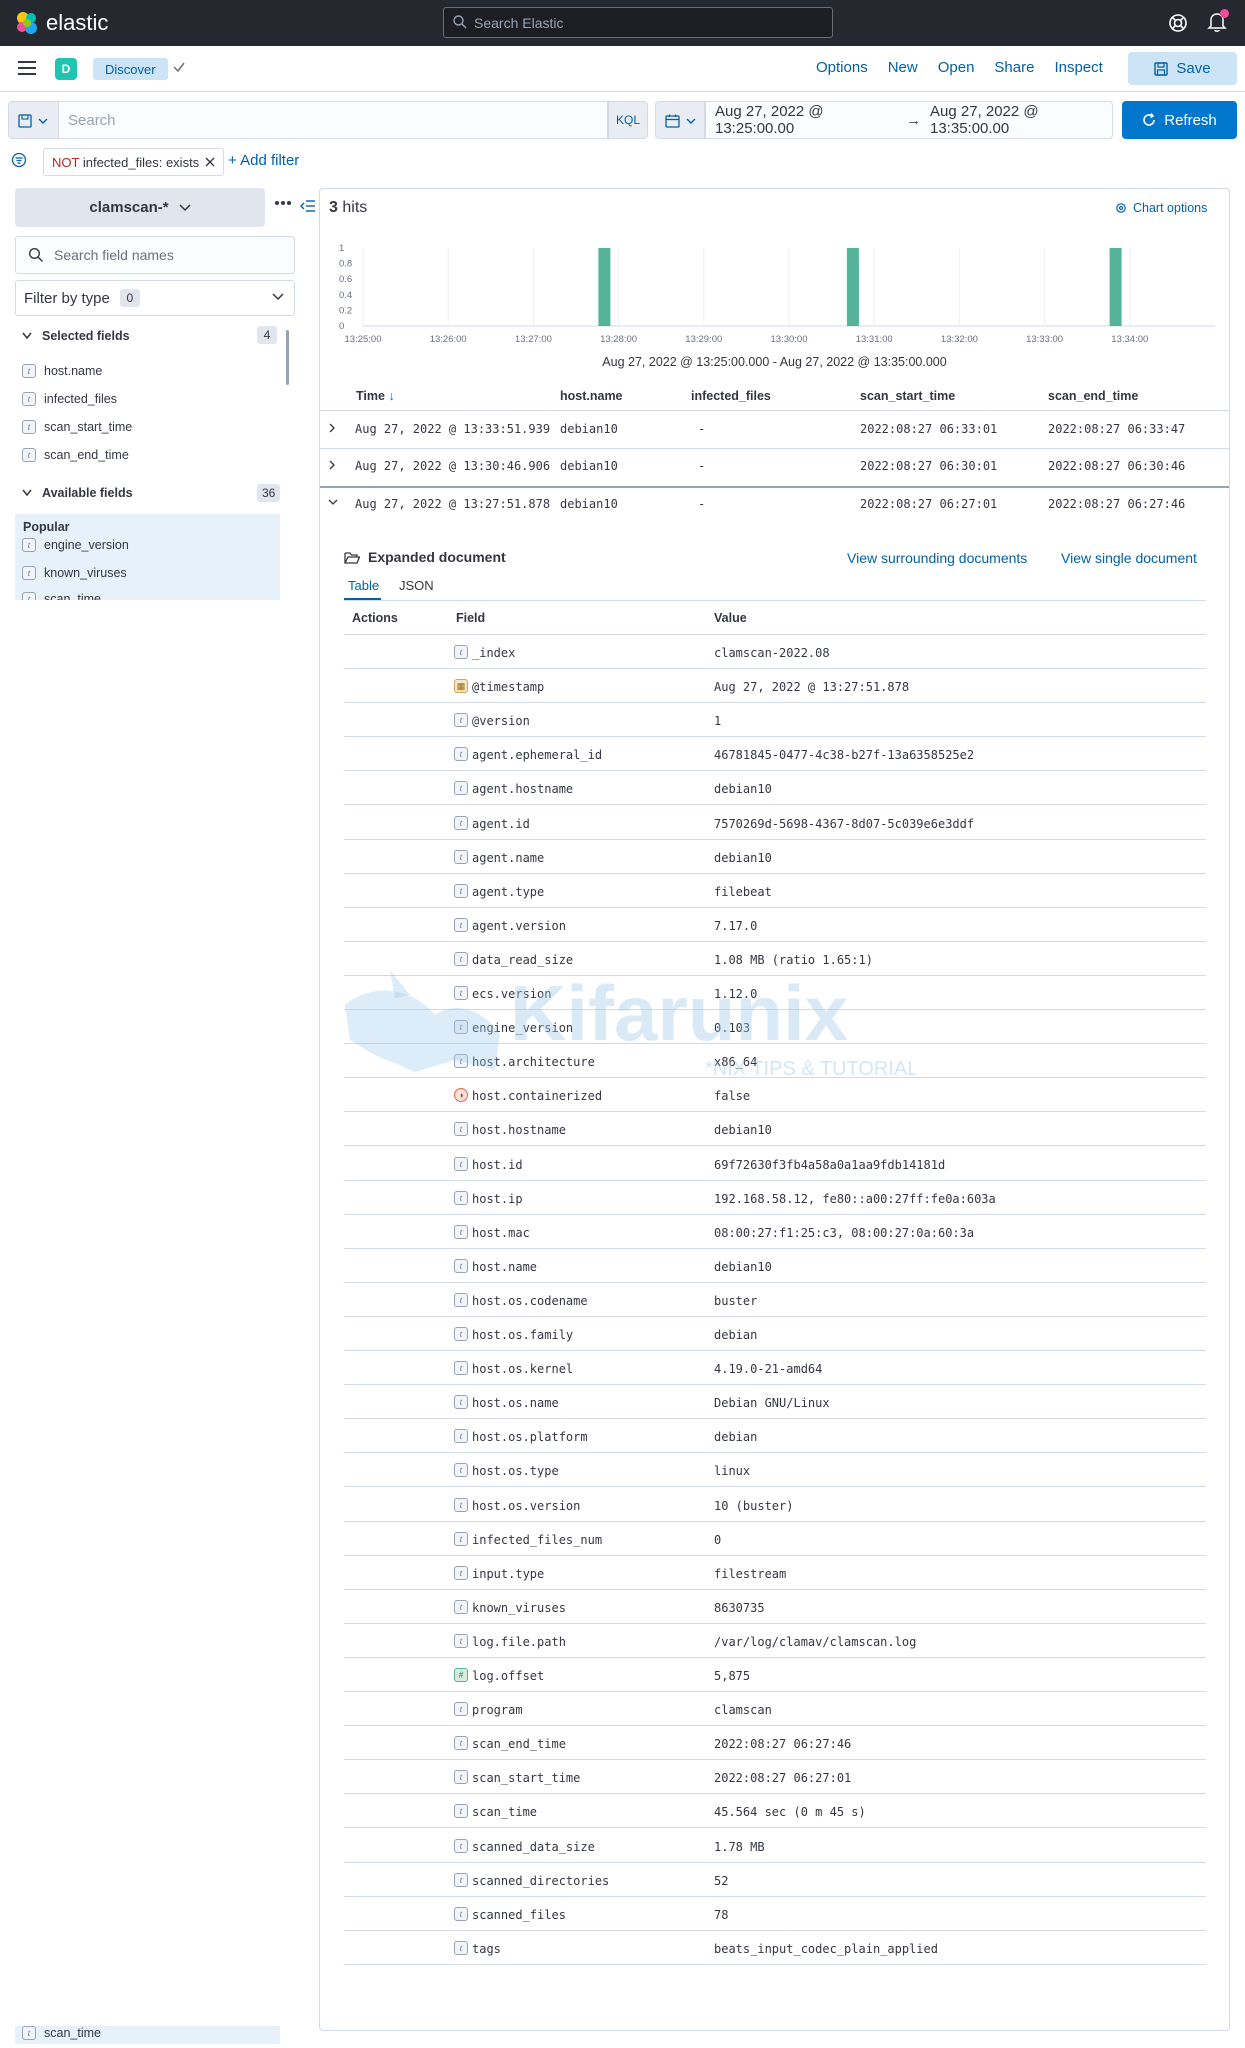  I want to click on doc-field-row: t host.os.family debian, so click(775, 1334).